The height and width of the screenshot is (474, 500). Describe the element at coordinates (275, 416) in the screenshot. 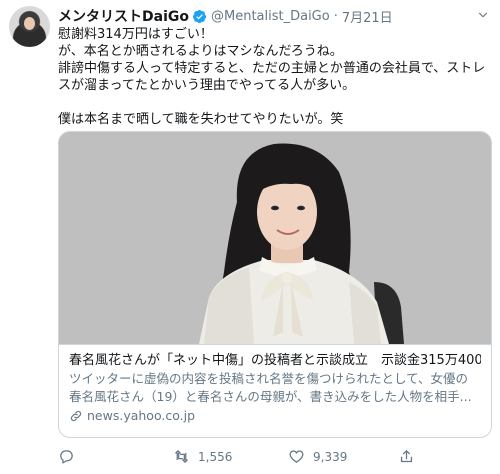

I see `card-domain: news.yahoo.co.jp` at that location.